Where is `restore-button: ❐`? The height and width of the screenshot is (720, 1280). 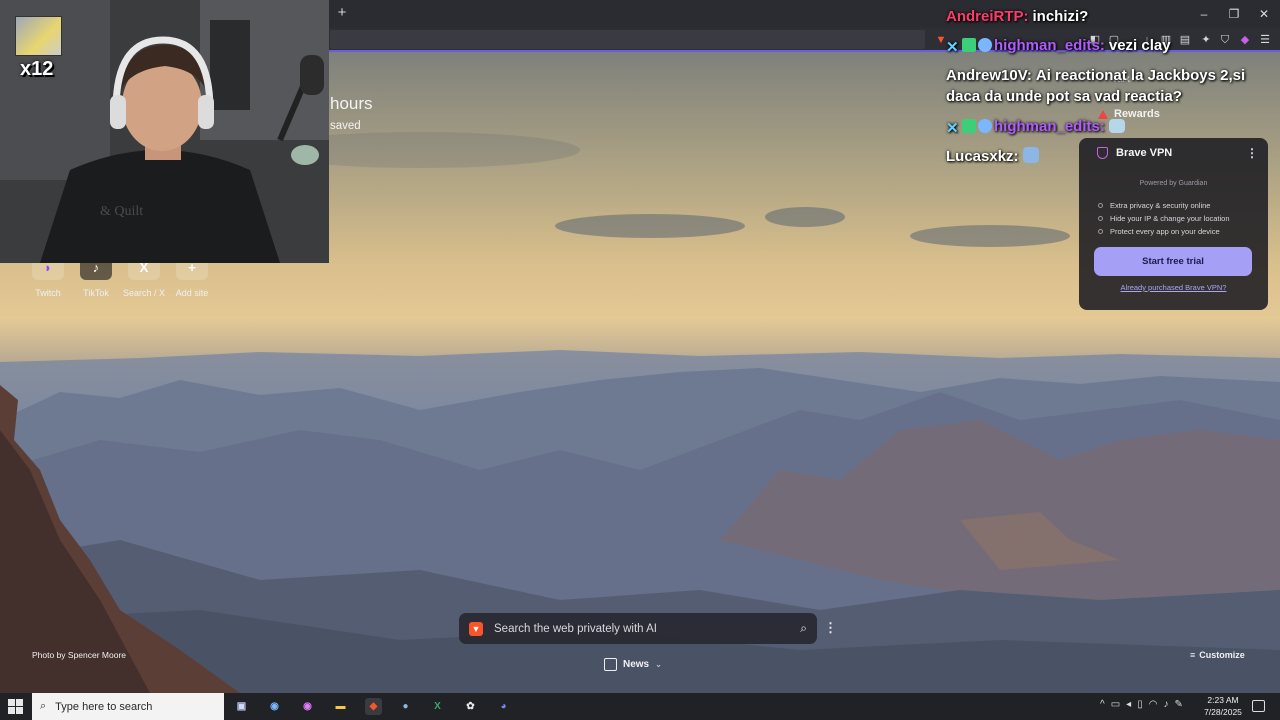 restore-button: ❐ is located at coordinates (1234, 14).